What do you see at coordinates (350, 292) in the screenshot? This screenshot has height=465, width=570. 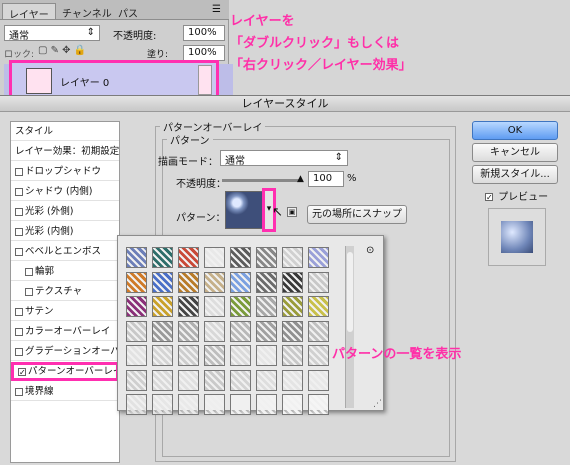 I see `scrollbar-thumb` at bounding box center [350, 292].